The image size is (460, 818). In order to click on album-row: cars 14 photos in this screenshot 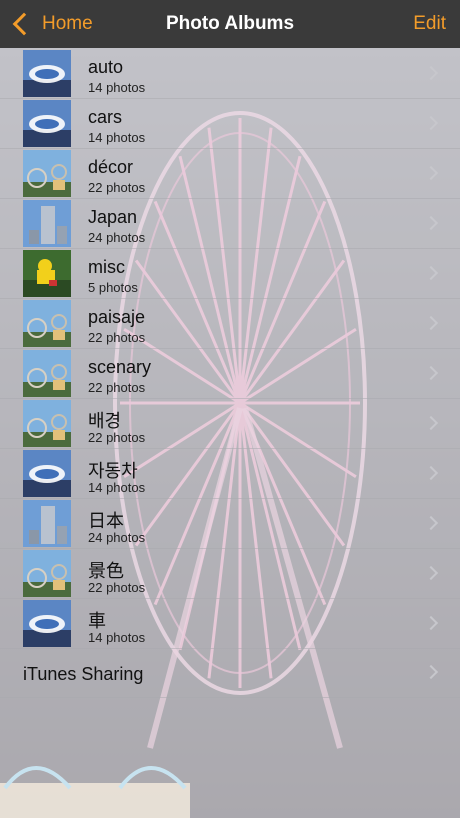, I will do `click(230, 124)`.